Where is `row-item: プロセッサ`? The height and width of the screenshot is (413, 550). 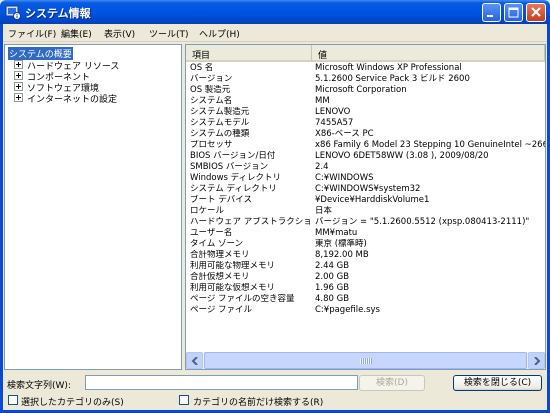 row-item: プロセッサ is located at coordinates (211, 145).